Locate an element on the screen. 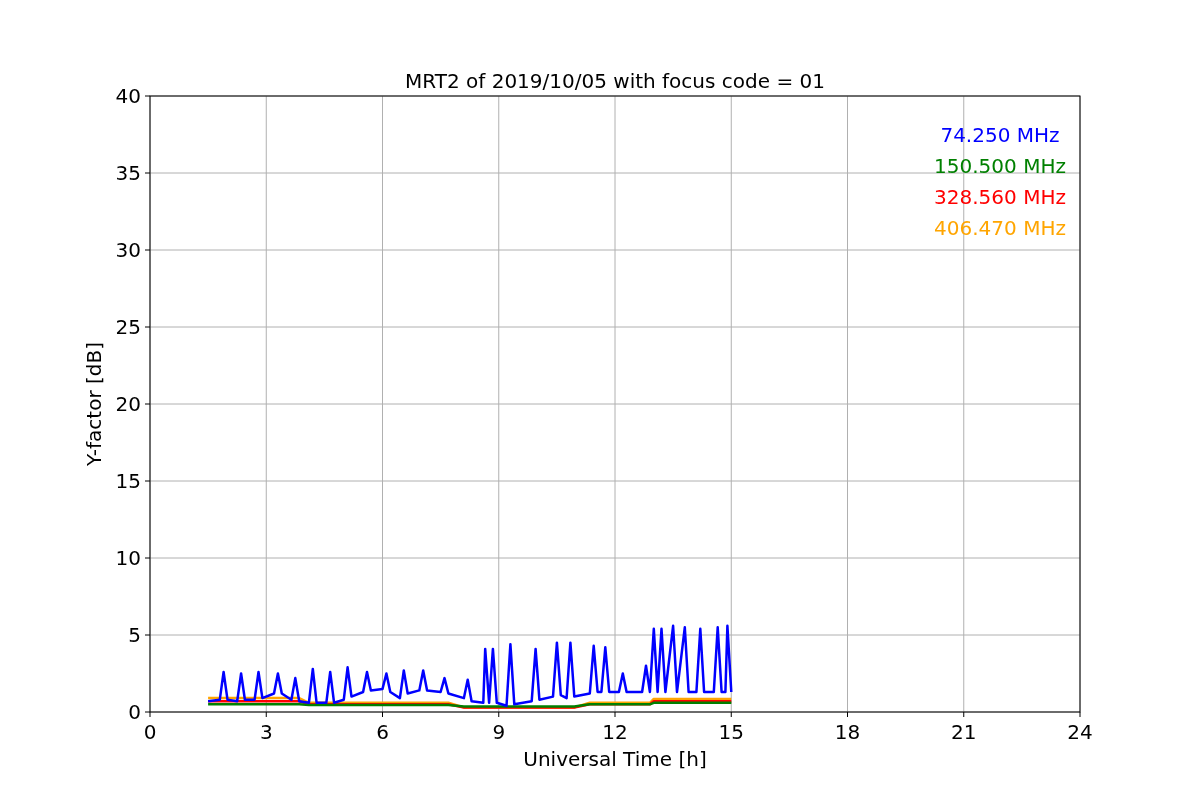  x-tick-label: 12 is located at coordinates (615, 732).